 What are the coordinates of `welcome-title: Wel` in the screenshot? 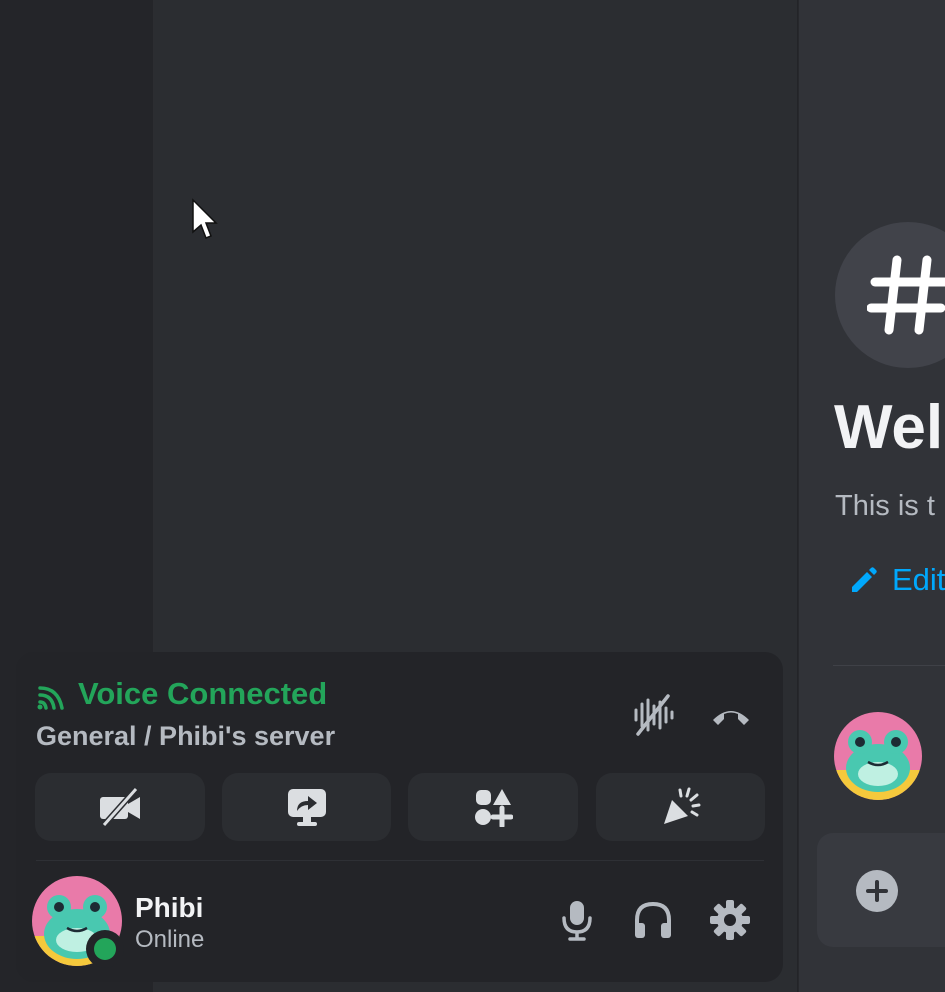 It's located at (889, 427).